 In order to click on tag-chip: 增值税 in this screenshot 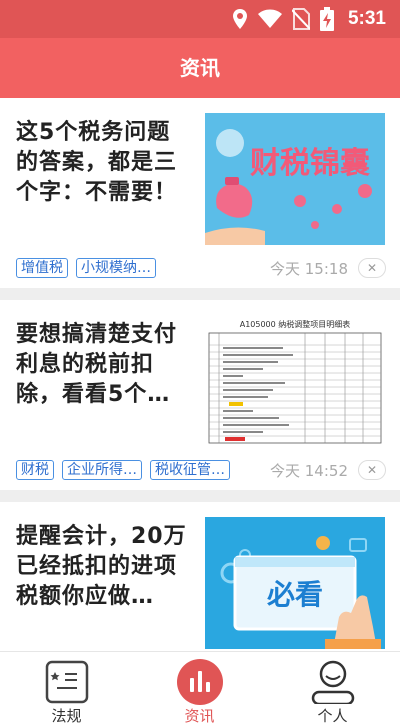, I will do `click(42, 268)`.